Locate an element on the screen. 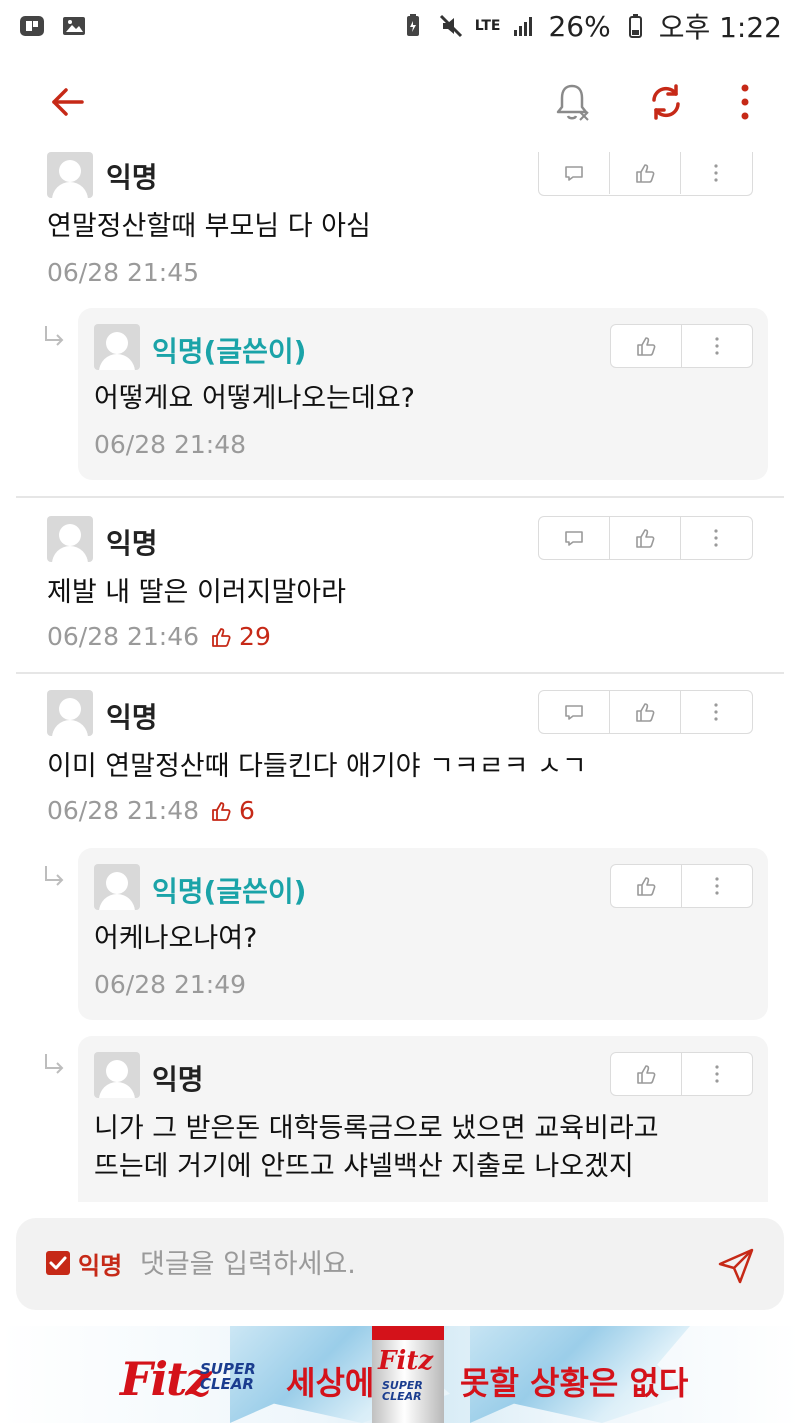 Image resolution: width=800 pixels, height=1423 pixels. send-icon is located at coordinates (736, 1266).